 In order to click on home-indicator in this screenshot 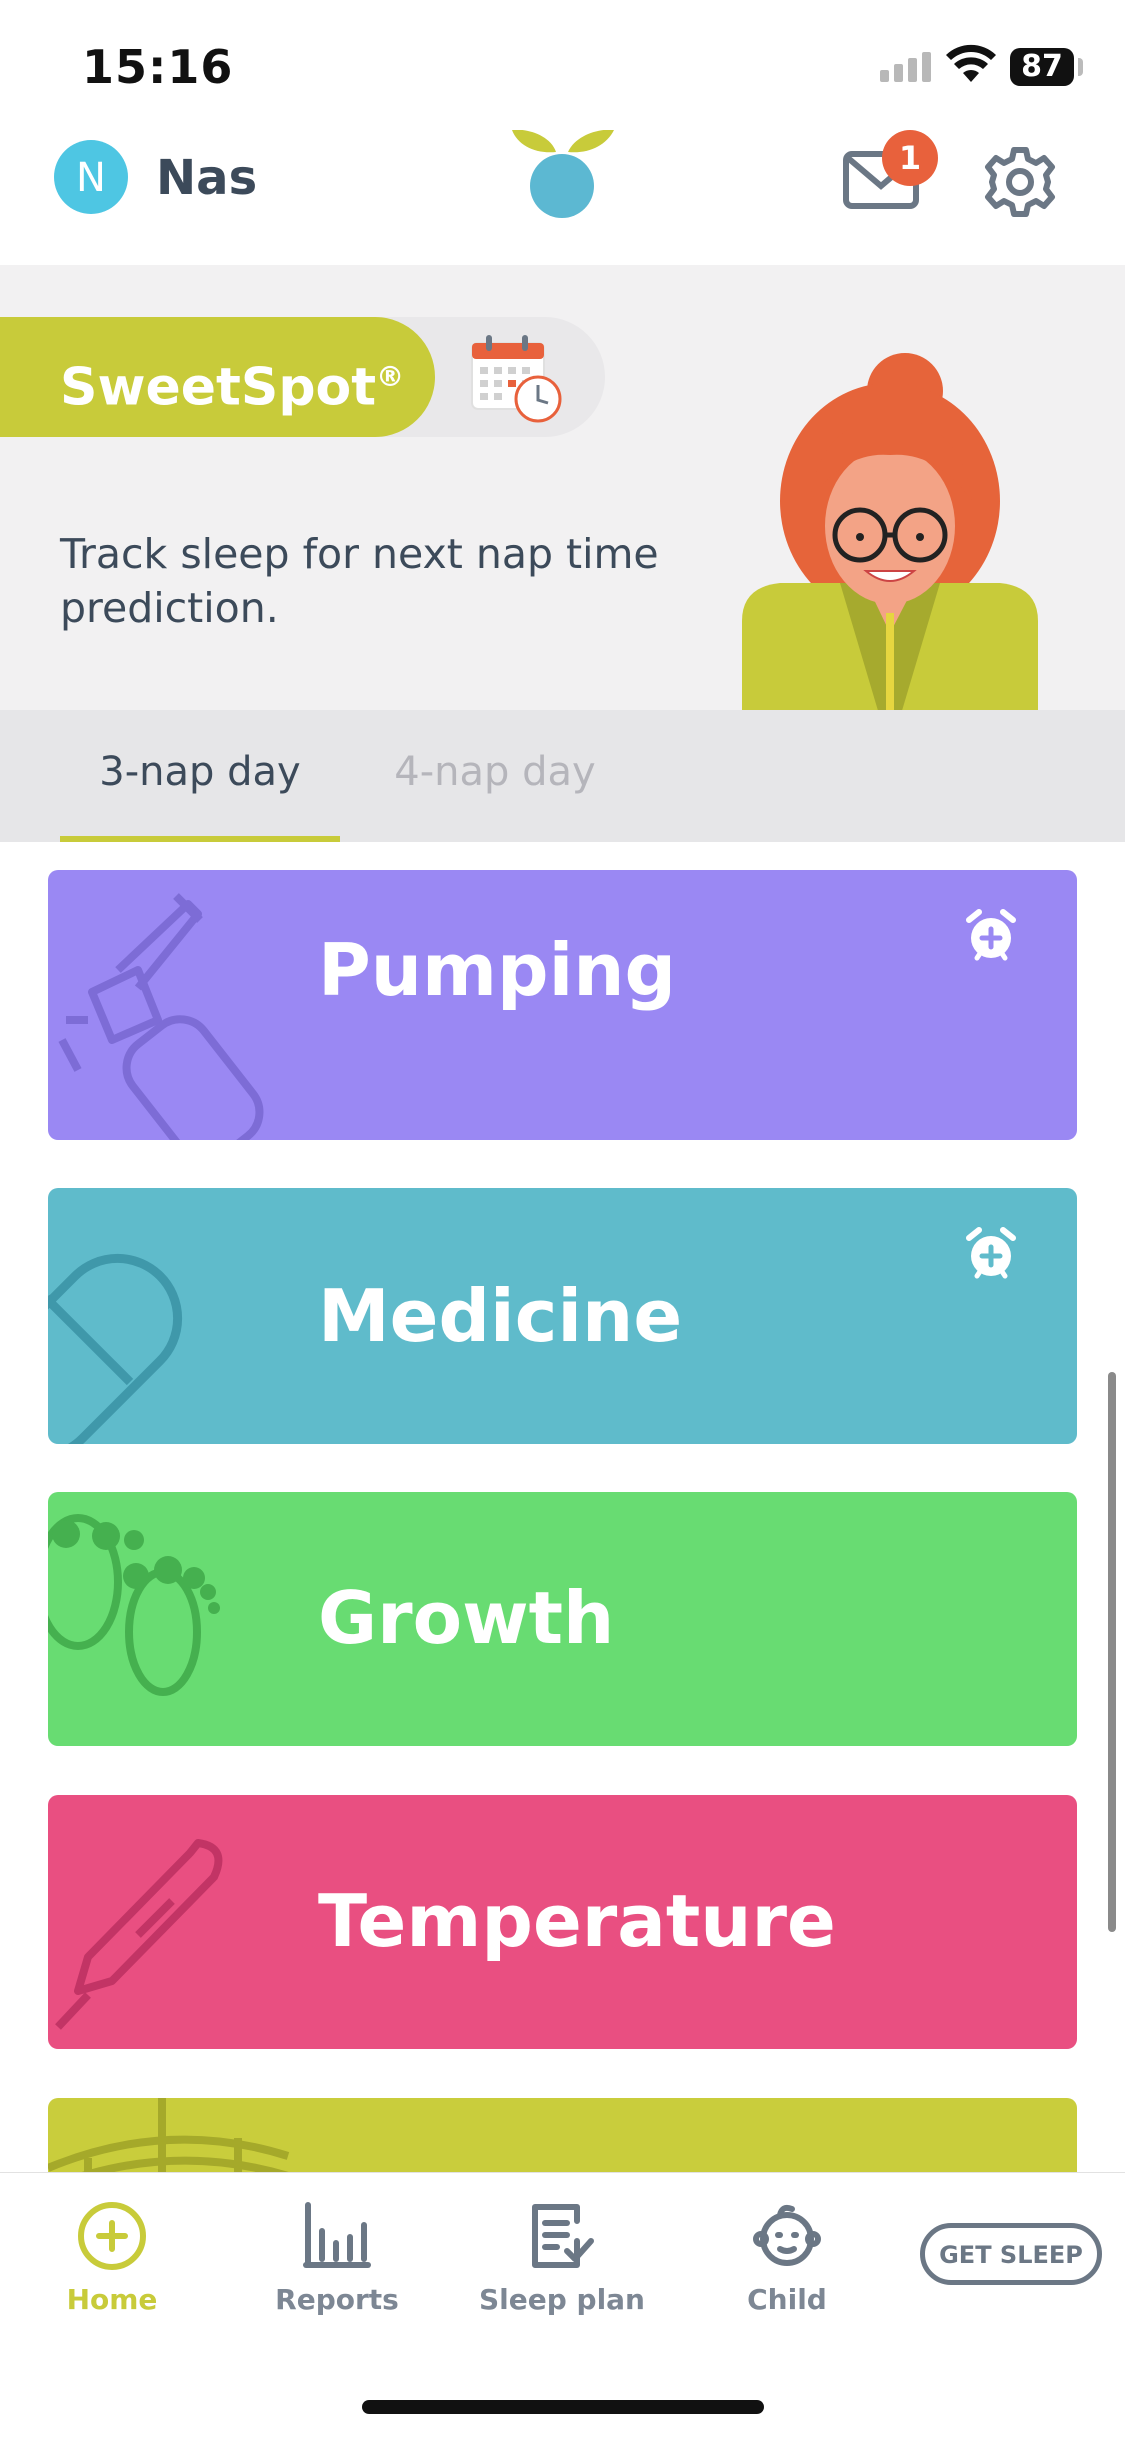, I will do `click(563, 2407)`.